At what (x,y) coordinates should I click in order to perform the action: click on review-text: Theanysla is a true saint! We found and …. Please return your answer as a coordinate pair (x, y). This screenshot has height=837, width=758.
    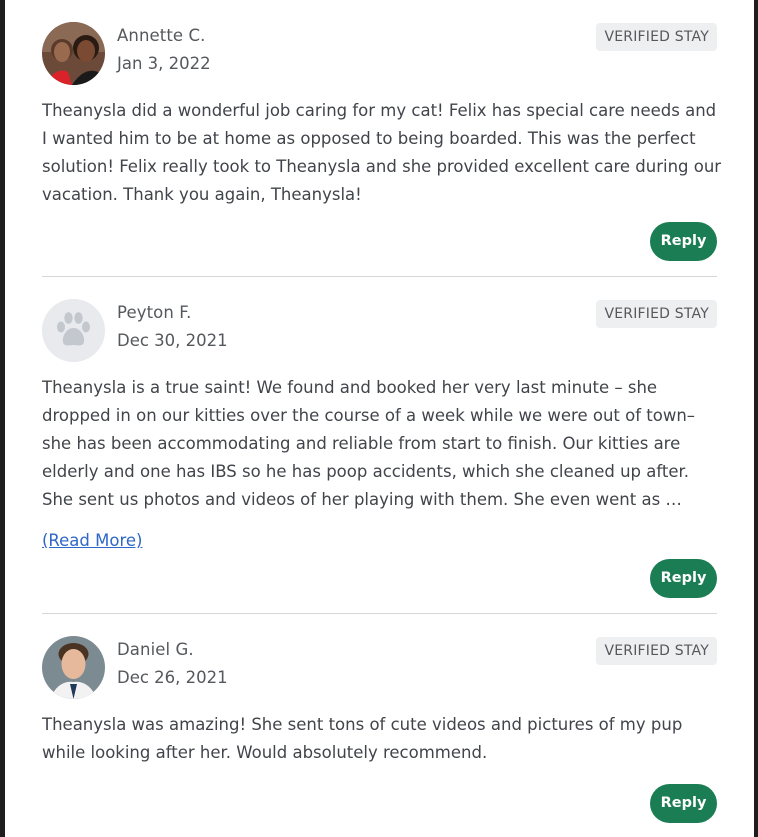
    Looking at the image, I should click on (369, 443).